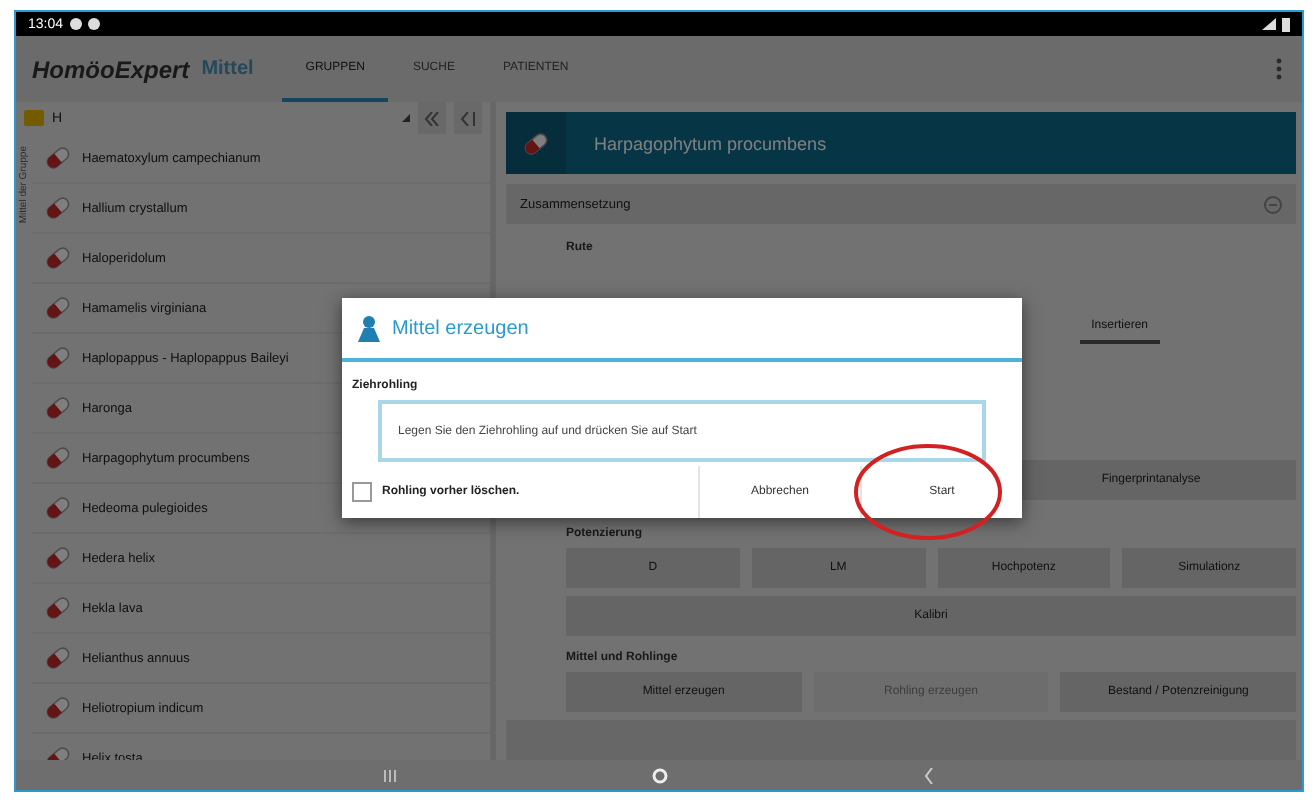 The width and height of the screenshot is (1312, 800). What do you see at coordinates (1273, 204) in the screenshot?
I see `collapse-icon` at bounding box center [1273, 204].